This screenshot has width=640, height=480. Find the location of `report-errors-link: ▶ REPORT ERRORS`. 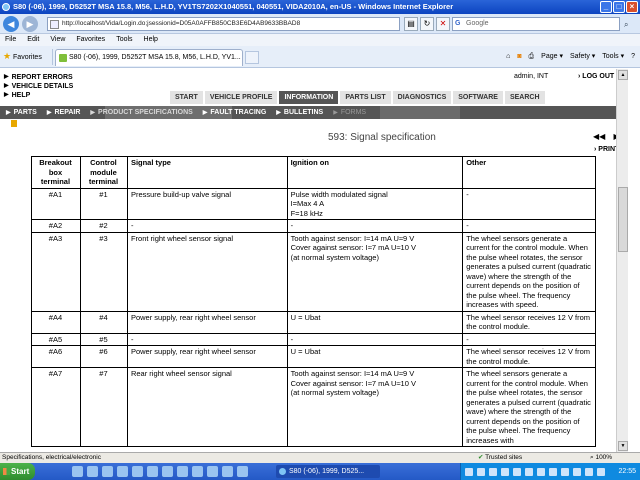

report-errors-link: ▶ REPORT ERRORS is located at coordinates (38, 77).